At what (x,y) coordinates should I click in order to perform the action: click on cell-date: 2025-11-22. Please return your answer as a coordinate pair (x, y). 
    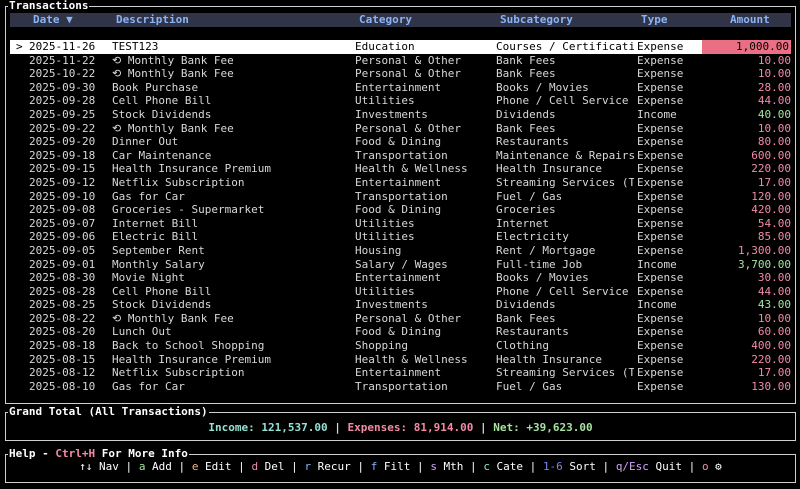
    Looking at the image, I should click on (62, 60).